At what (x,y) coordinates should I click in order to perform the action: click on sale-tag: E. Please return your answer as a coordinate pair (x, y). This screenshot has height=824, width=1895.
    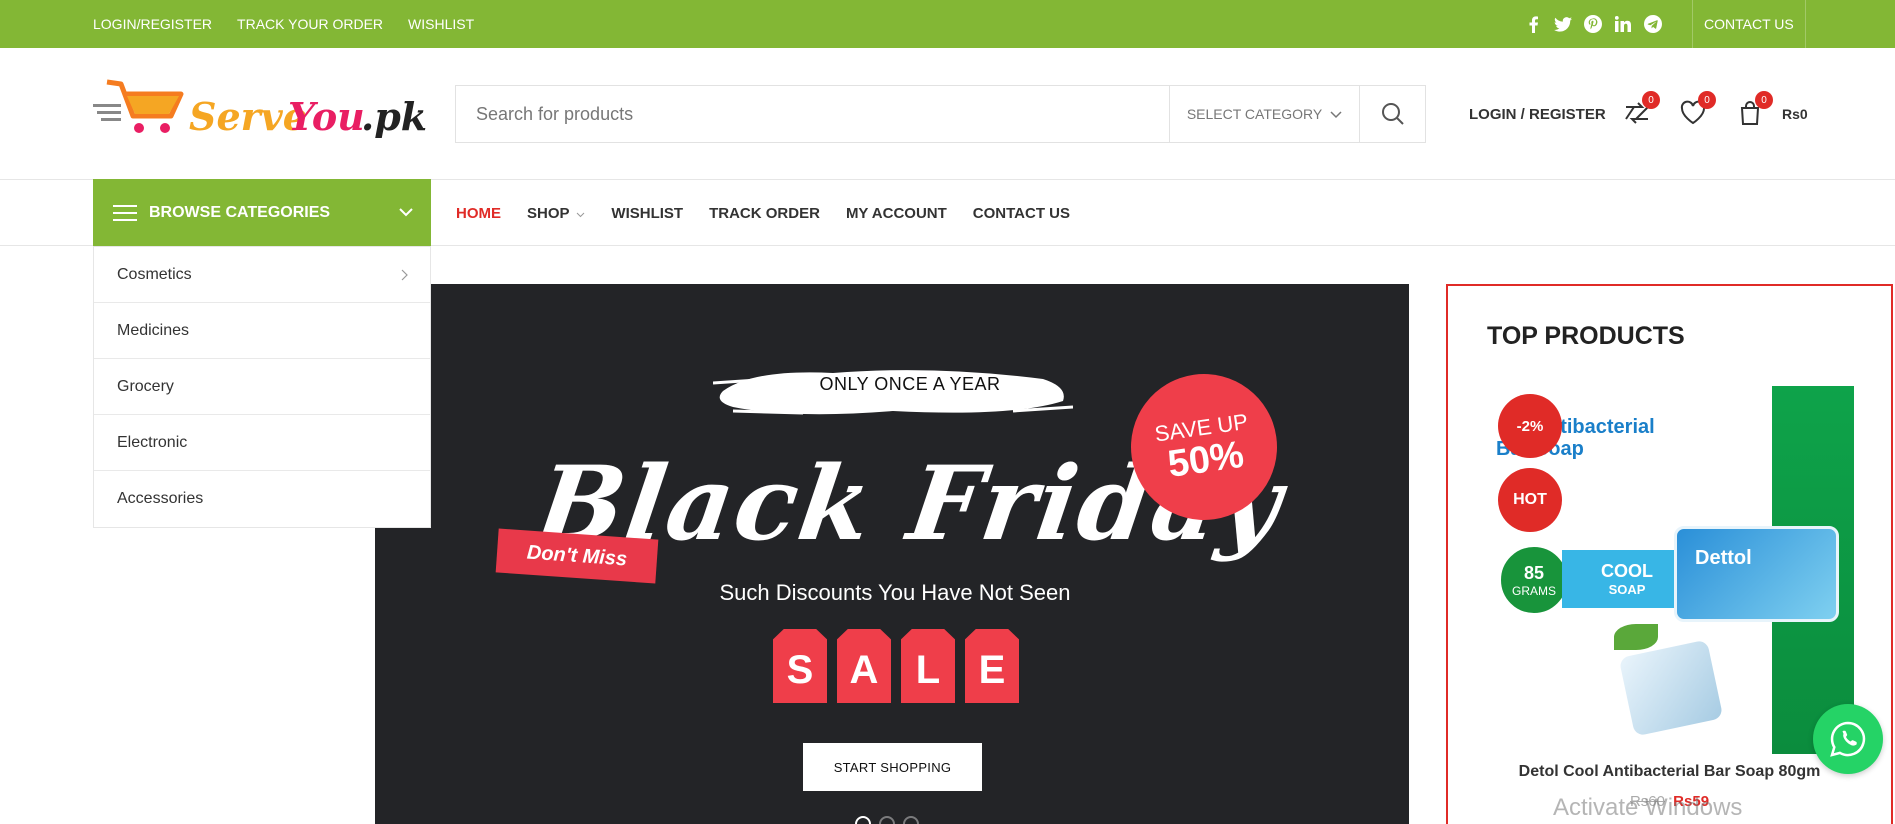
    Looking at the image, I should click on (992, 666).